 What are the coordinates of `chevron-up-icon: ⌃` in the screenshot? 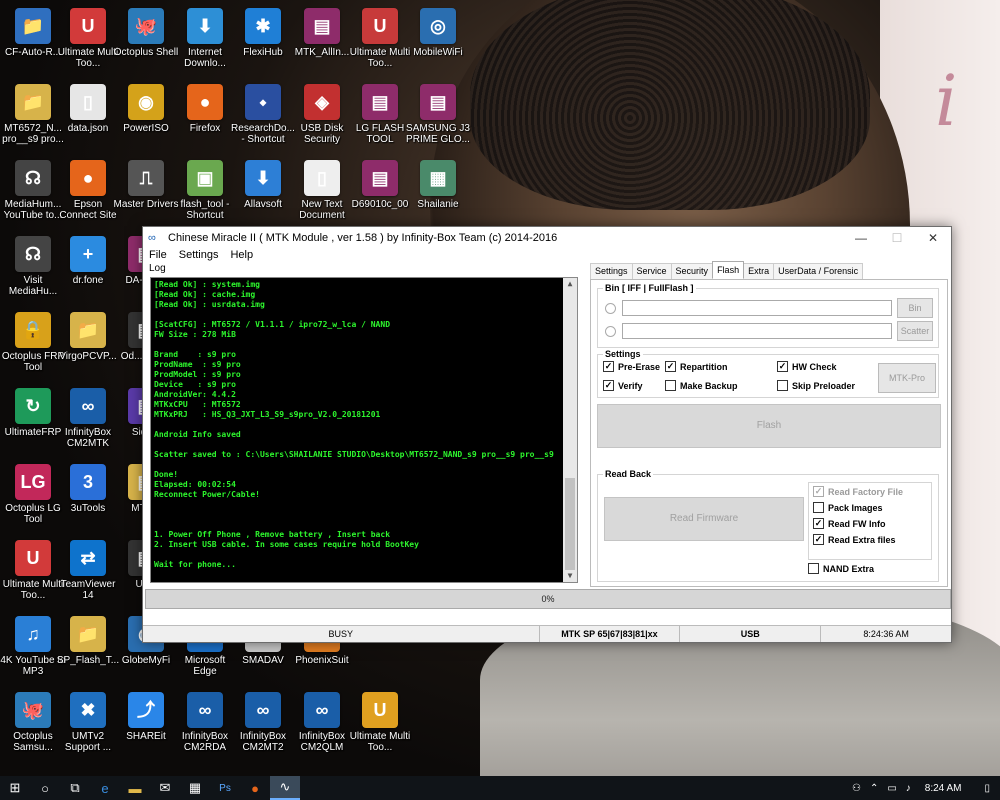 It's located at (874, 788).